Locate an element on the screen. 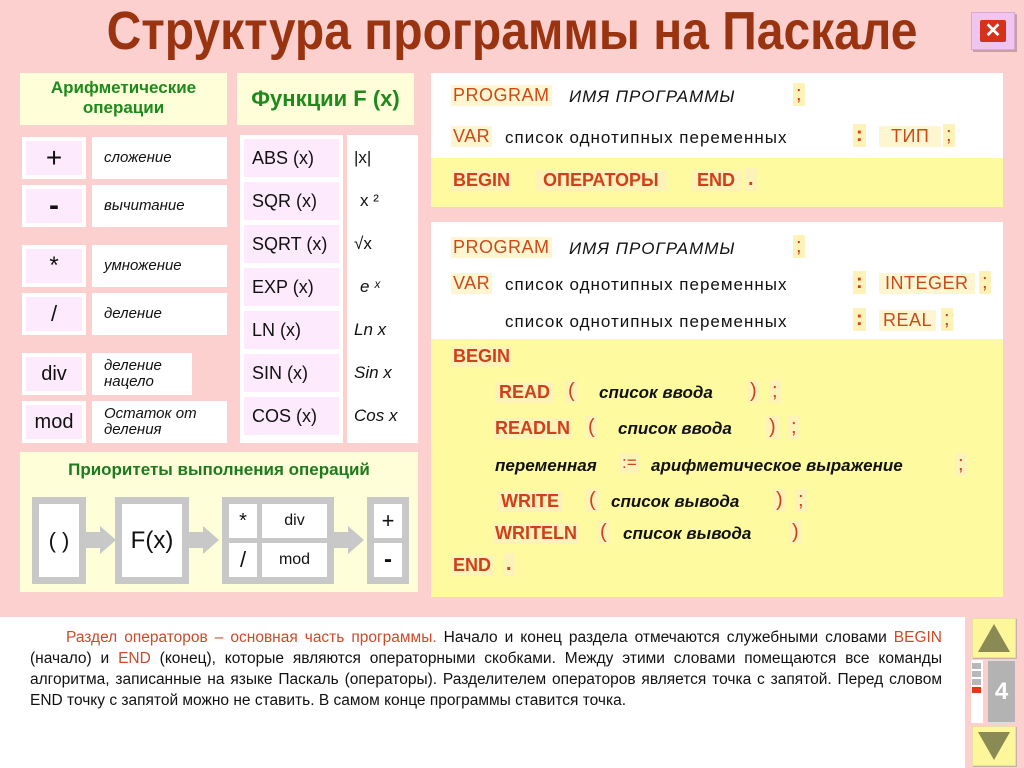 The image size is (1024, 768). function-math: Cos x is located at coordinates (376, 415).